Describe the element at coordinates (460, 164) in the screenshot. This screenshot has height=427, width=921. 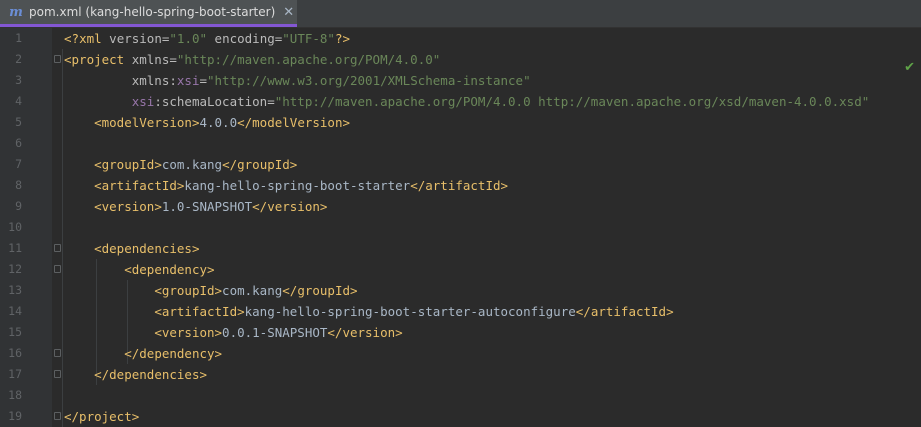
I see `code-line: 7 <groupId>com.kang</groupId>` at that location.